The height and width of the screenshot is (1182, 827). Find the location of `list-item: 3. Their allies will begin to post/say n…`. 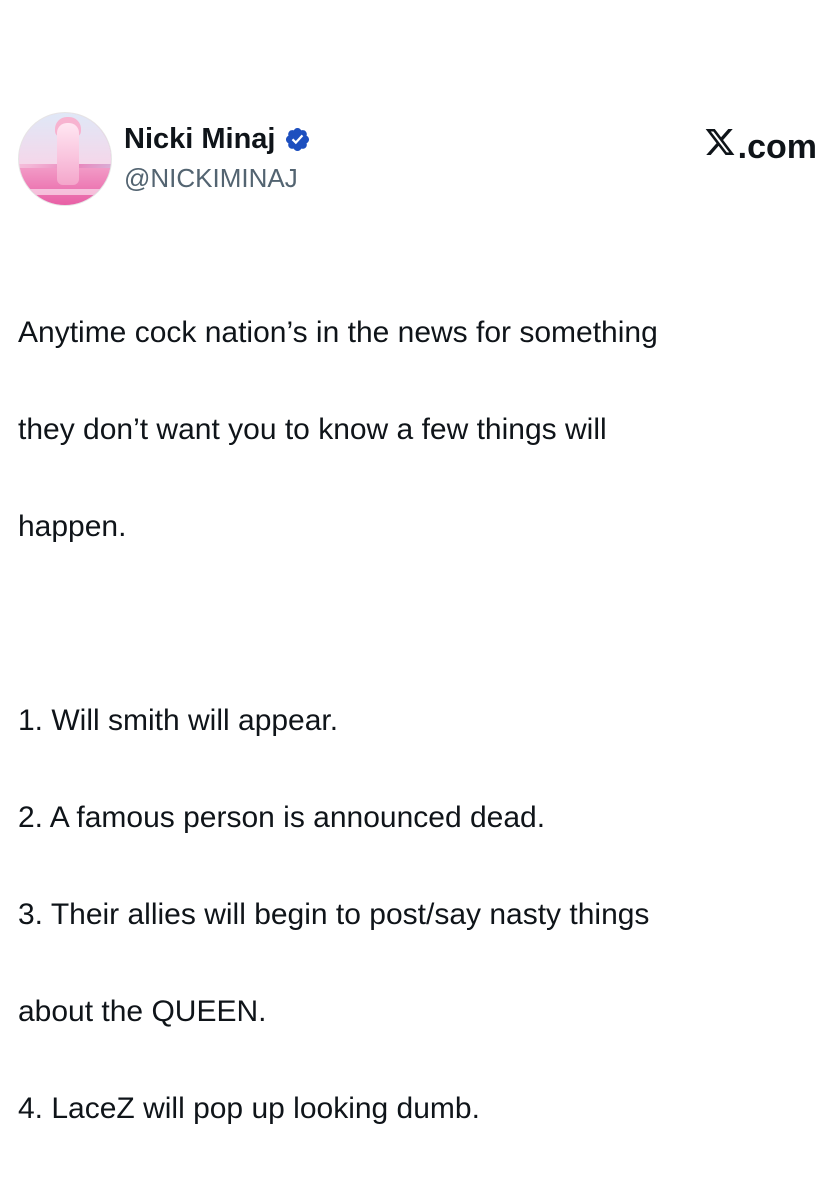

list-item: 3. Their allies will begin to post/say n… is located at coordinates (334, 914).